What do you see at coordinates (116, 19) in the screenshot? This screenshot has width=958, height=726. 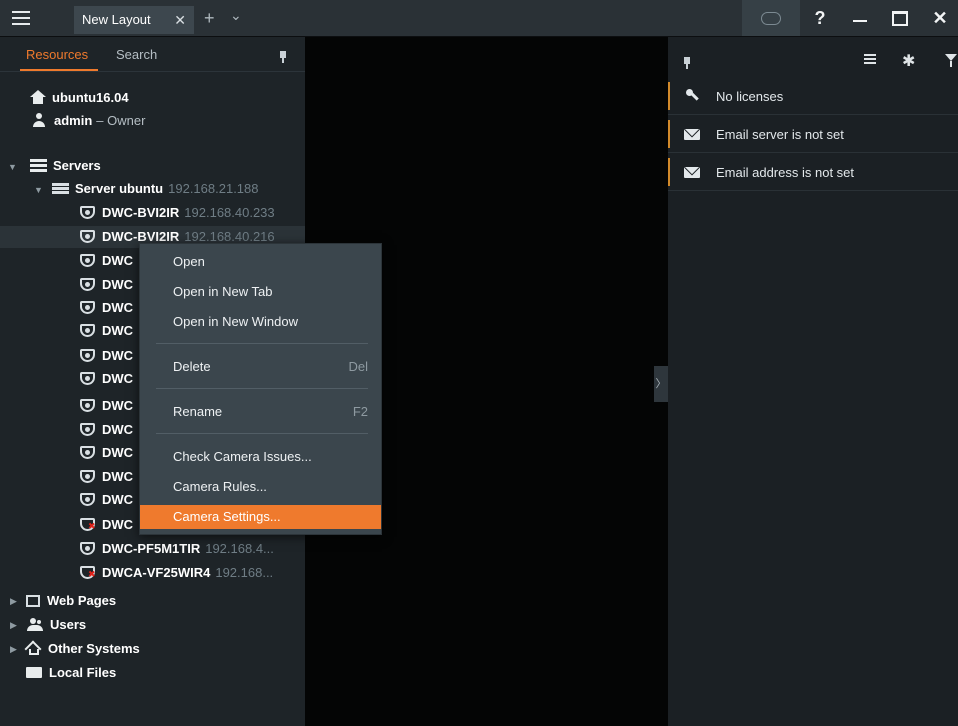 I see `tab-label: New Layout` at bounding box center [116, 19].